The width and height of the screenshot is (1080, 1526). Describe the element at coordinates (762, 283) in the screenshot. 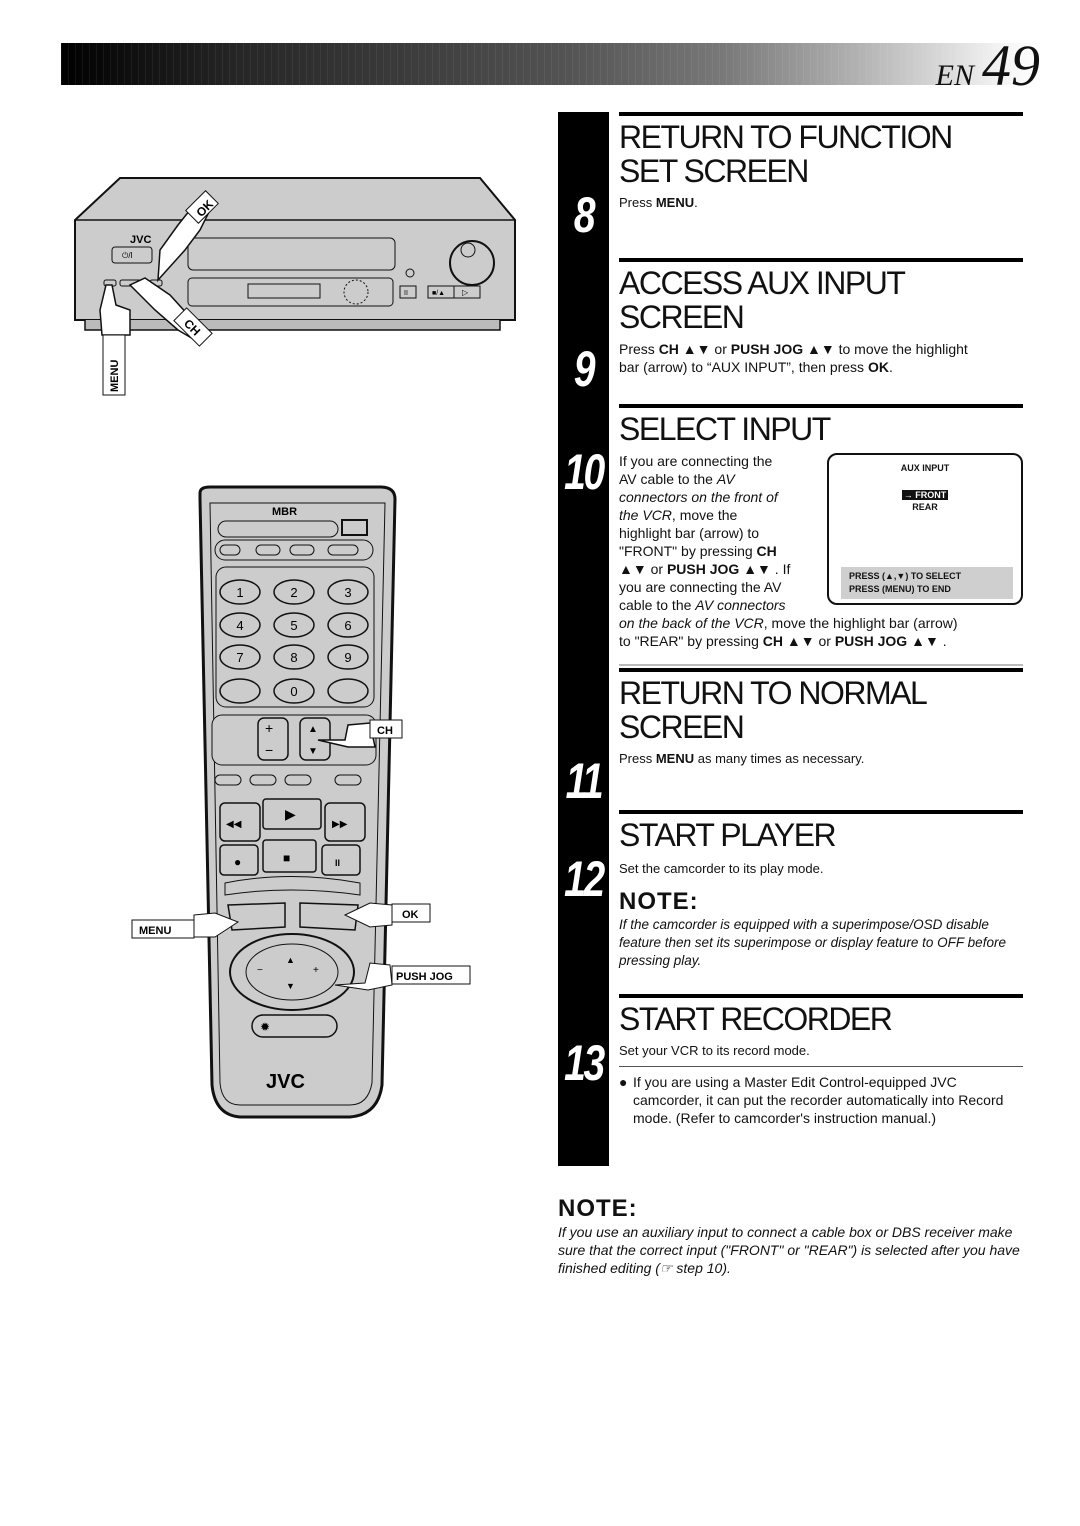

I see `title-line: ACCESS AUX INPUT` at that location.